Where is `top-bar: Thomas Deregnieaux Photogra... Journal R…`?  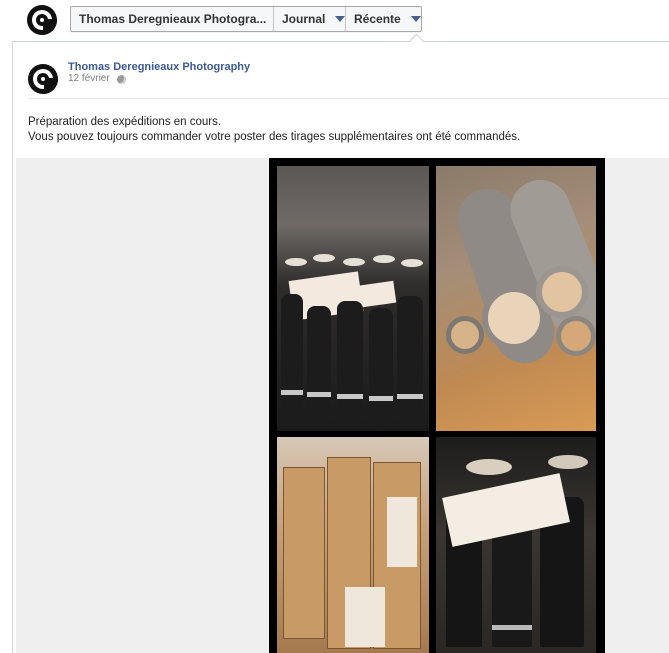
top-bar: Thomas Deregnieaux Photogra... Journal R… is located at coordinates (334, 20).